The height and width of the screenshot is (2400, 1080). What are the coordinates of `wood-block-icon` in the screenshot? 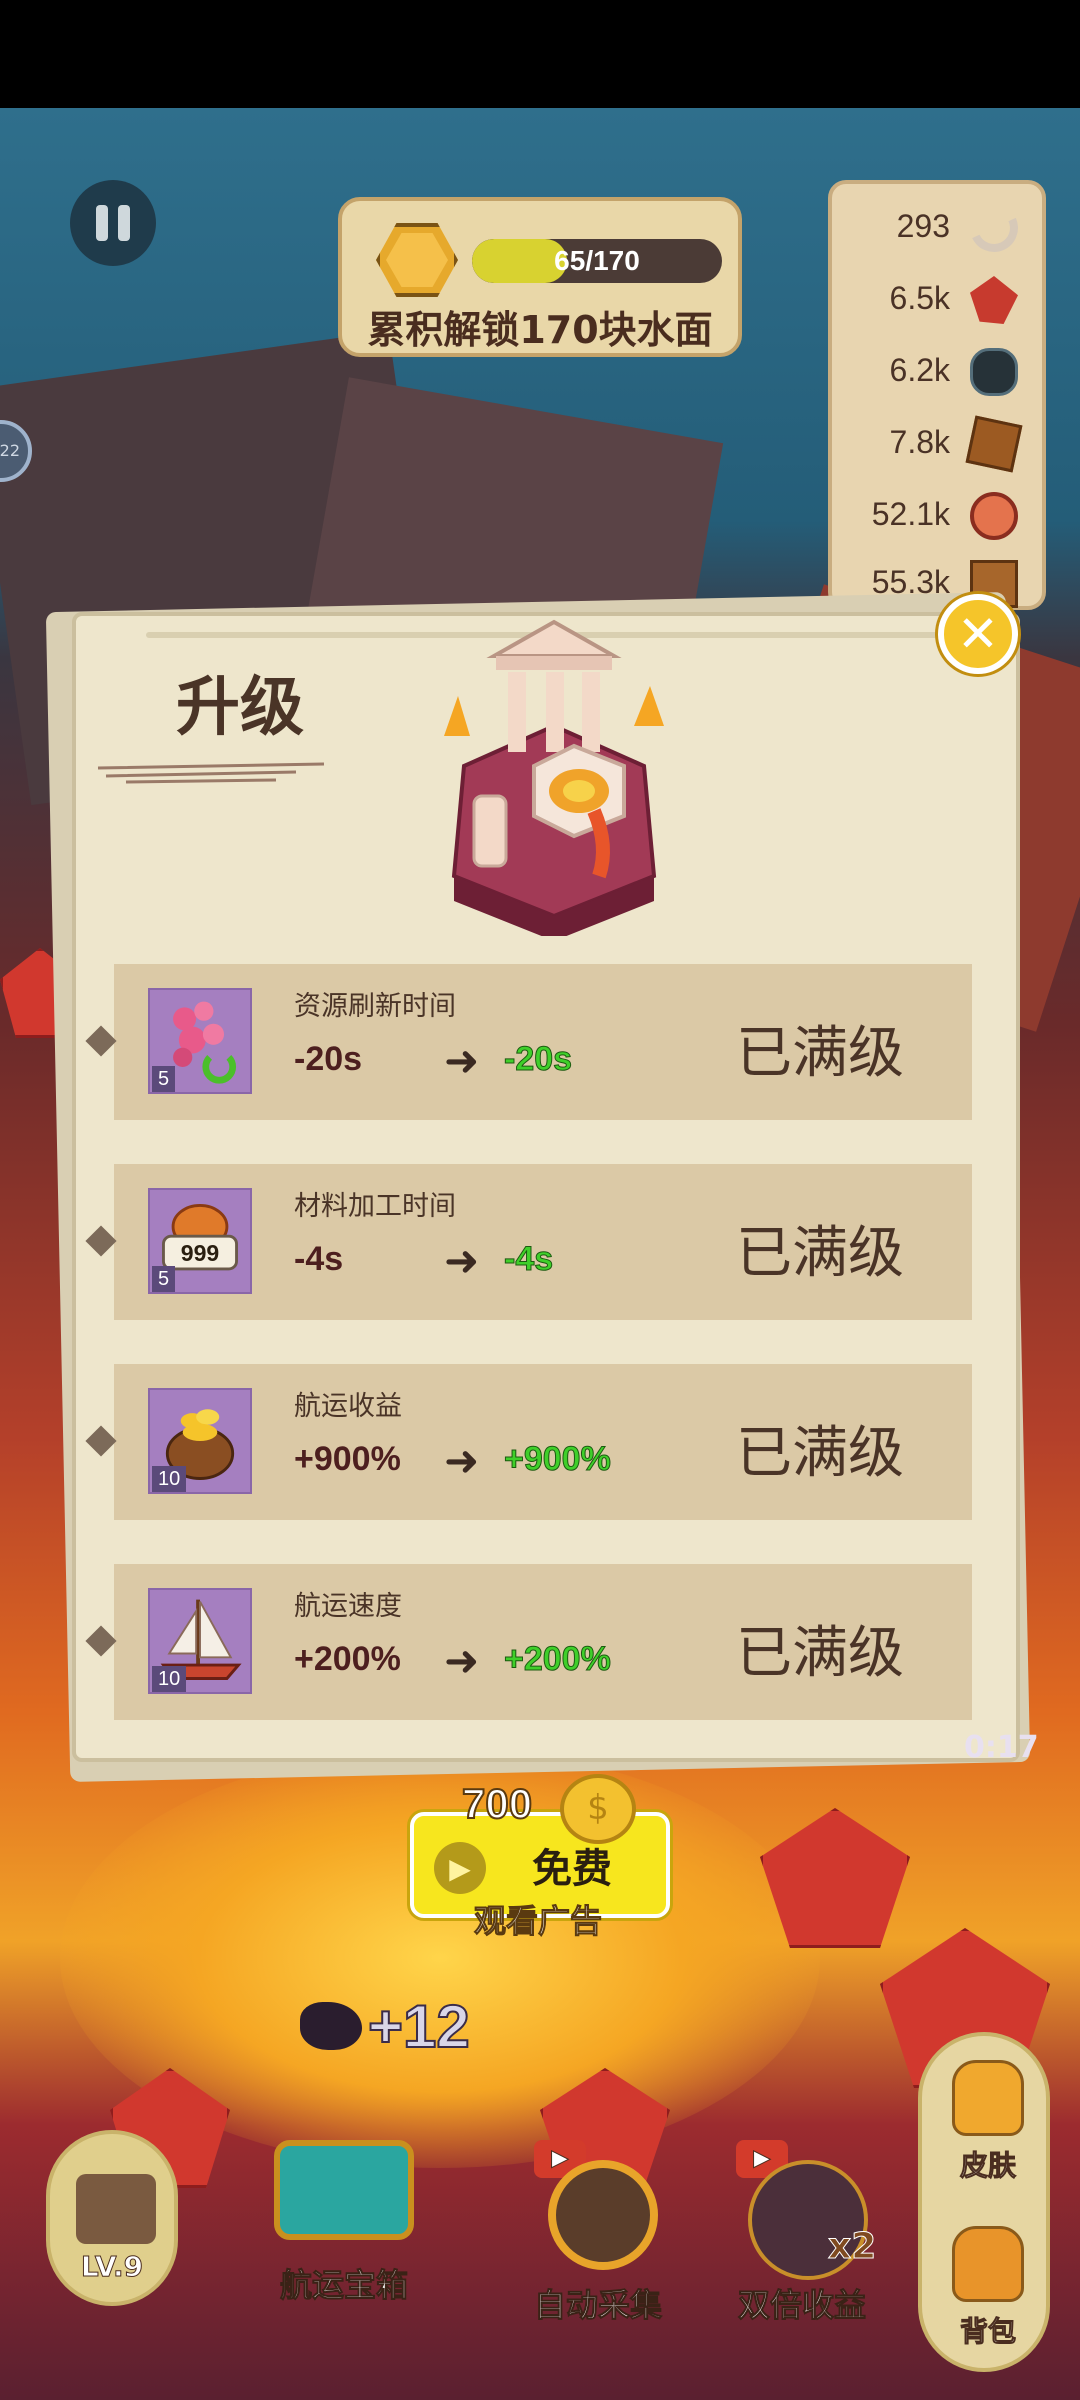 It's located at (994, 444).